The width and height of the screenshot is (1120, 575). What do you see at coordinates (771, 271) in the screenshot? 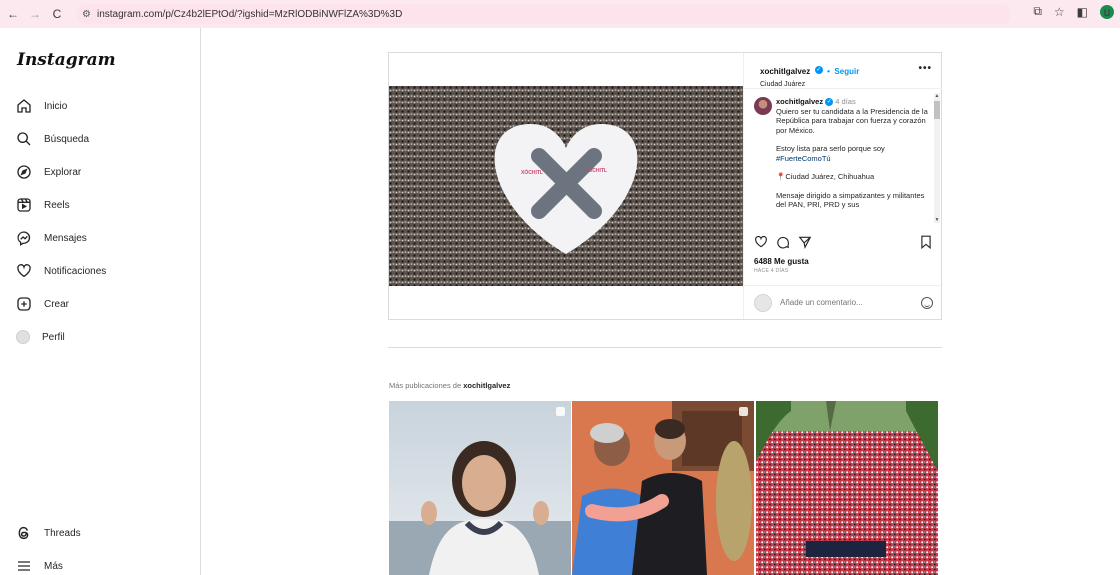
I see `post-time-ago: HACE 4 DÍAS` at bounding box center [771, 271].